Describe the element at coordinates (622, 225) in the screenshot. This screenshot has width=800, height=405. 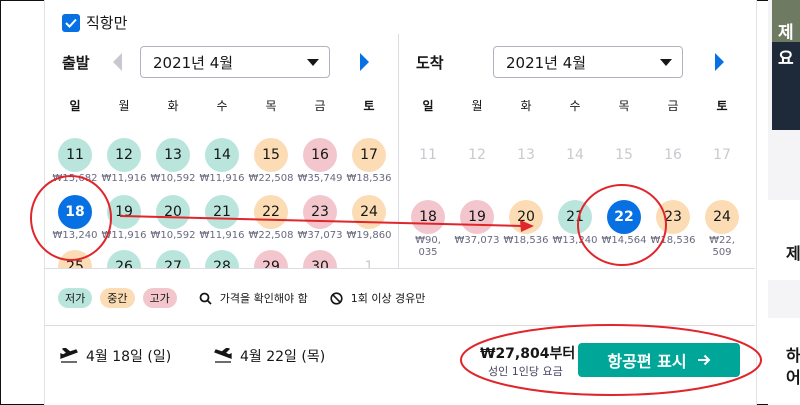
I see `annotation-circle-arrival` at that location.